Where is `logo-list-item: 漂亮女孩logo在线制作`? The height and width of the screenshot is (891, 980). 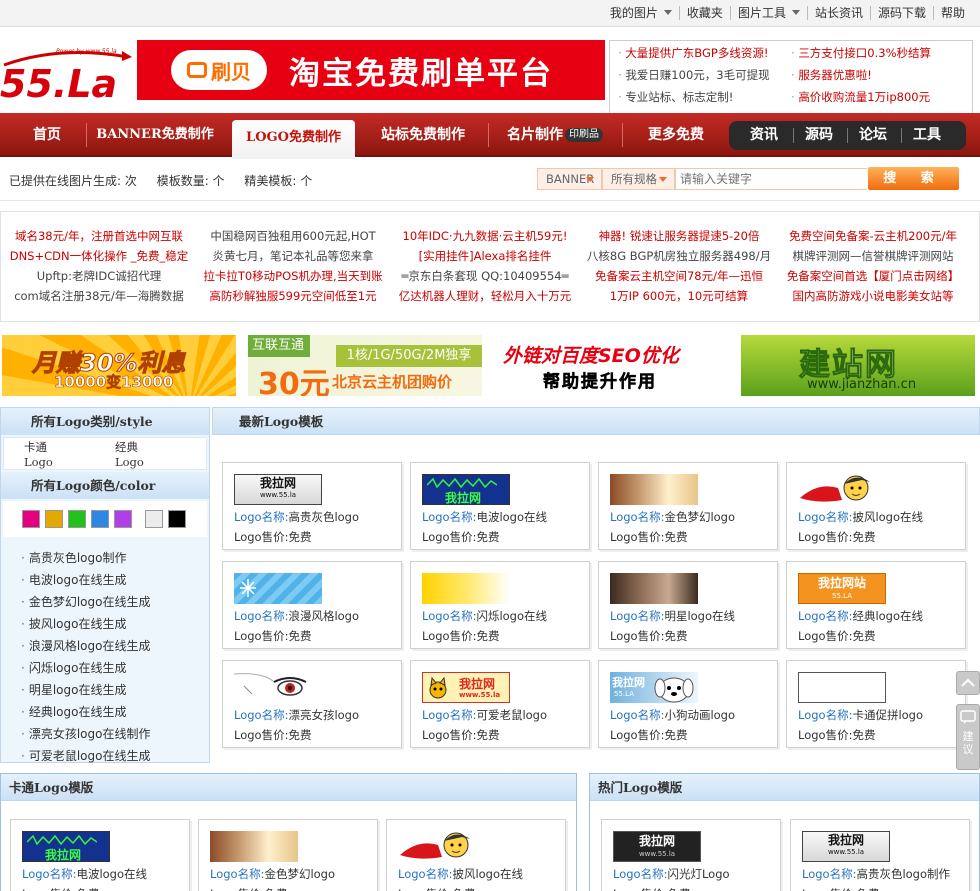 logo-list-item: 漂亮女孩logo在线制作 is located at coordinates (115, 734).